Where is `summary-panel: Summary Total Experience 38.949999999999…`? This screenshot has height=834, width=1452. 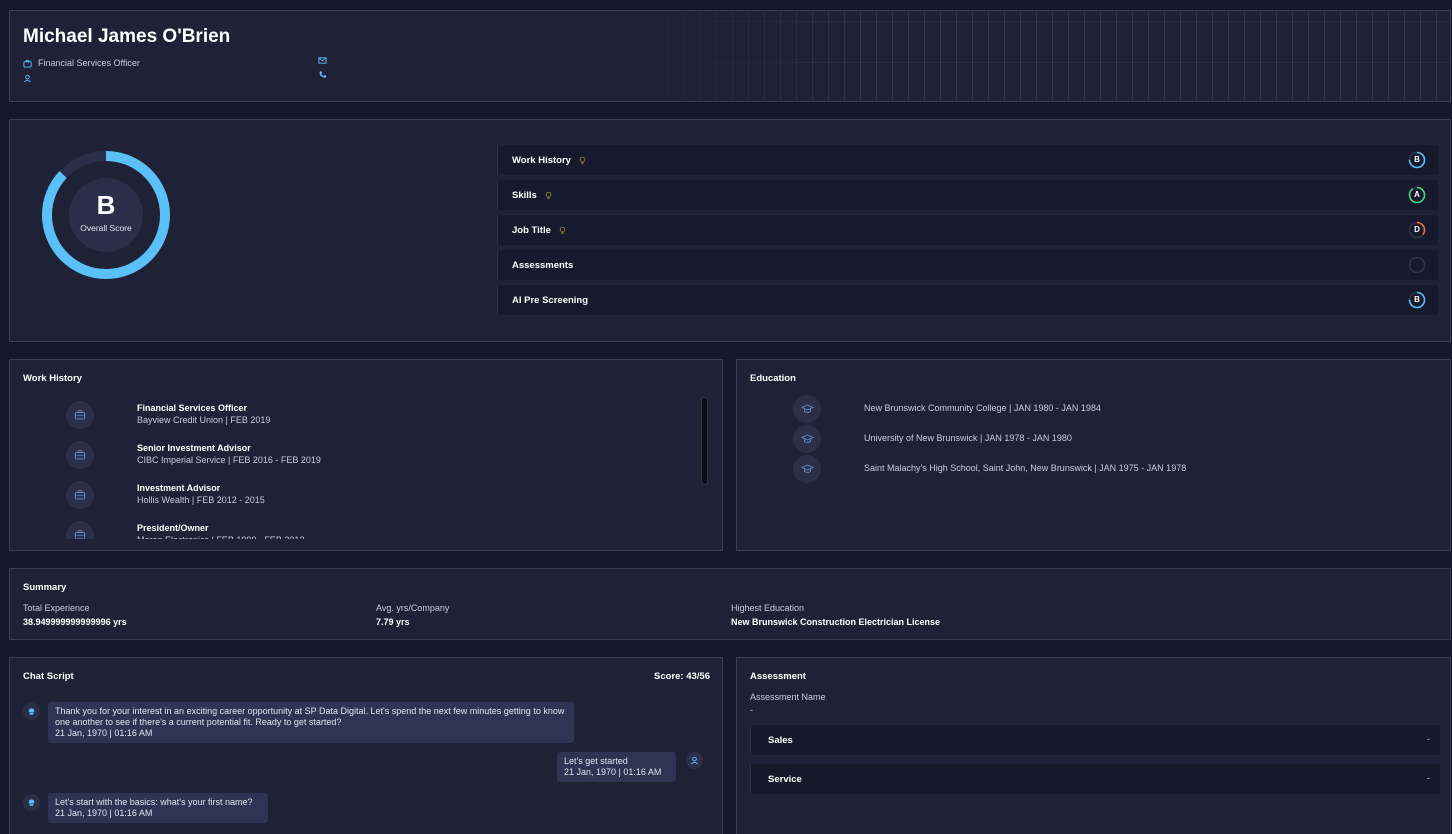
summary-panel: Summary Total Experience 38.949999999999… is located at coordinates (730, 604).